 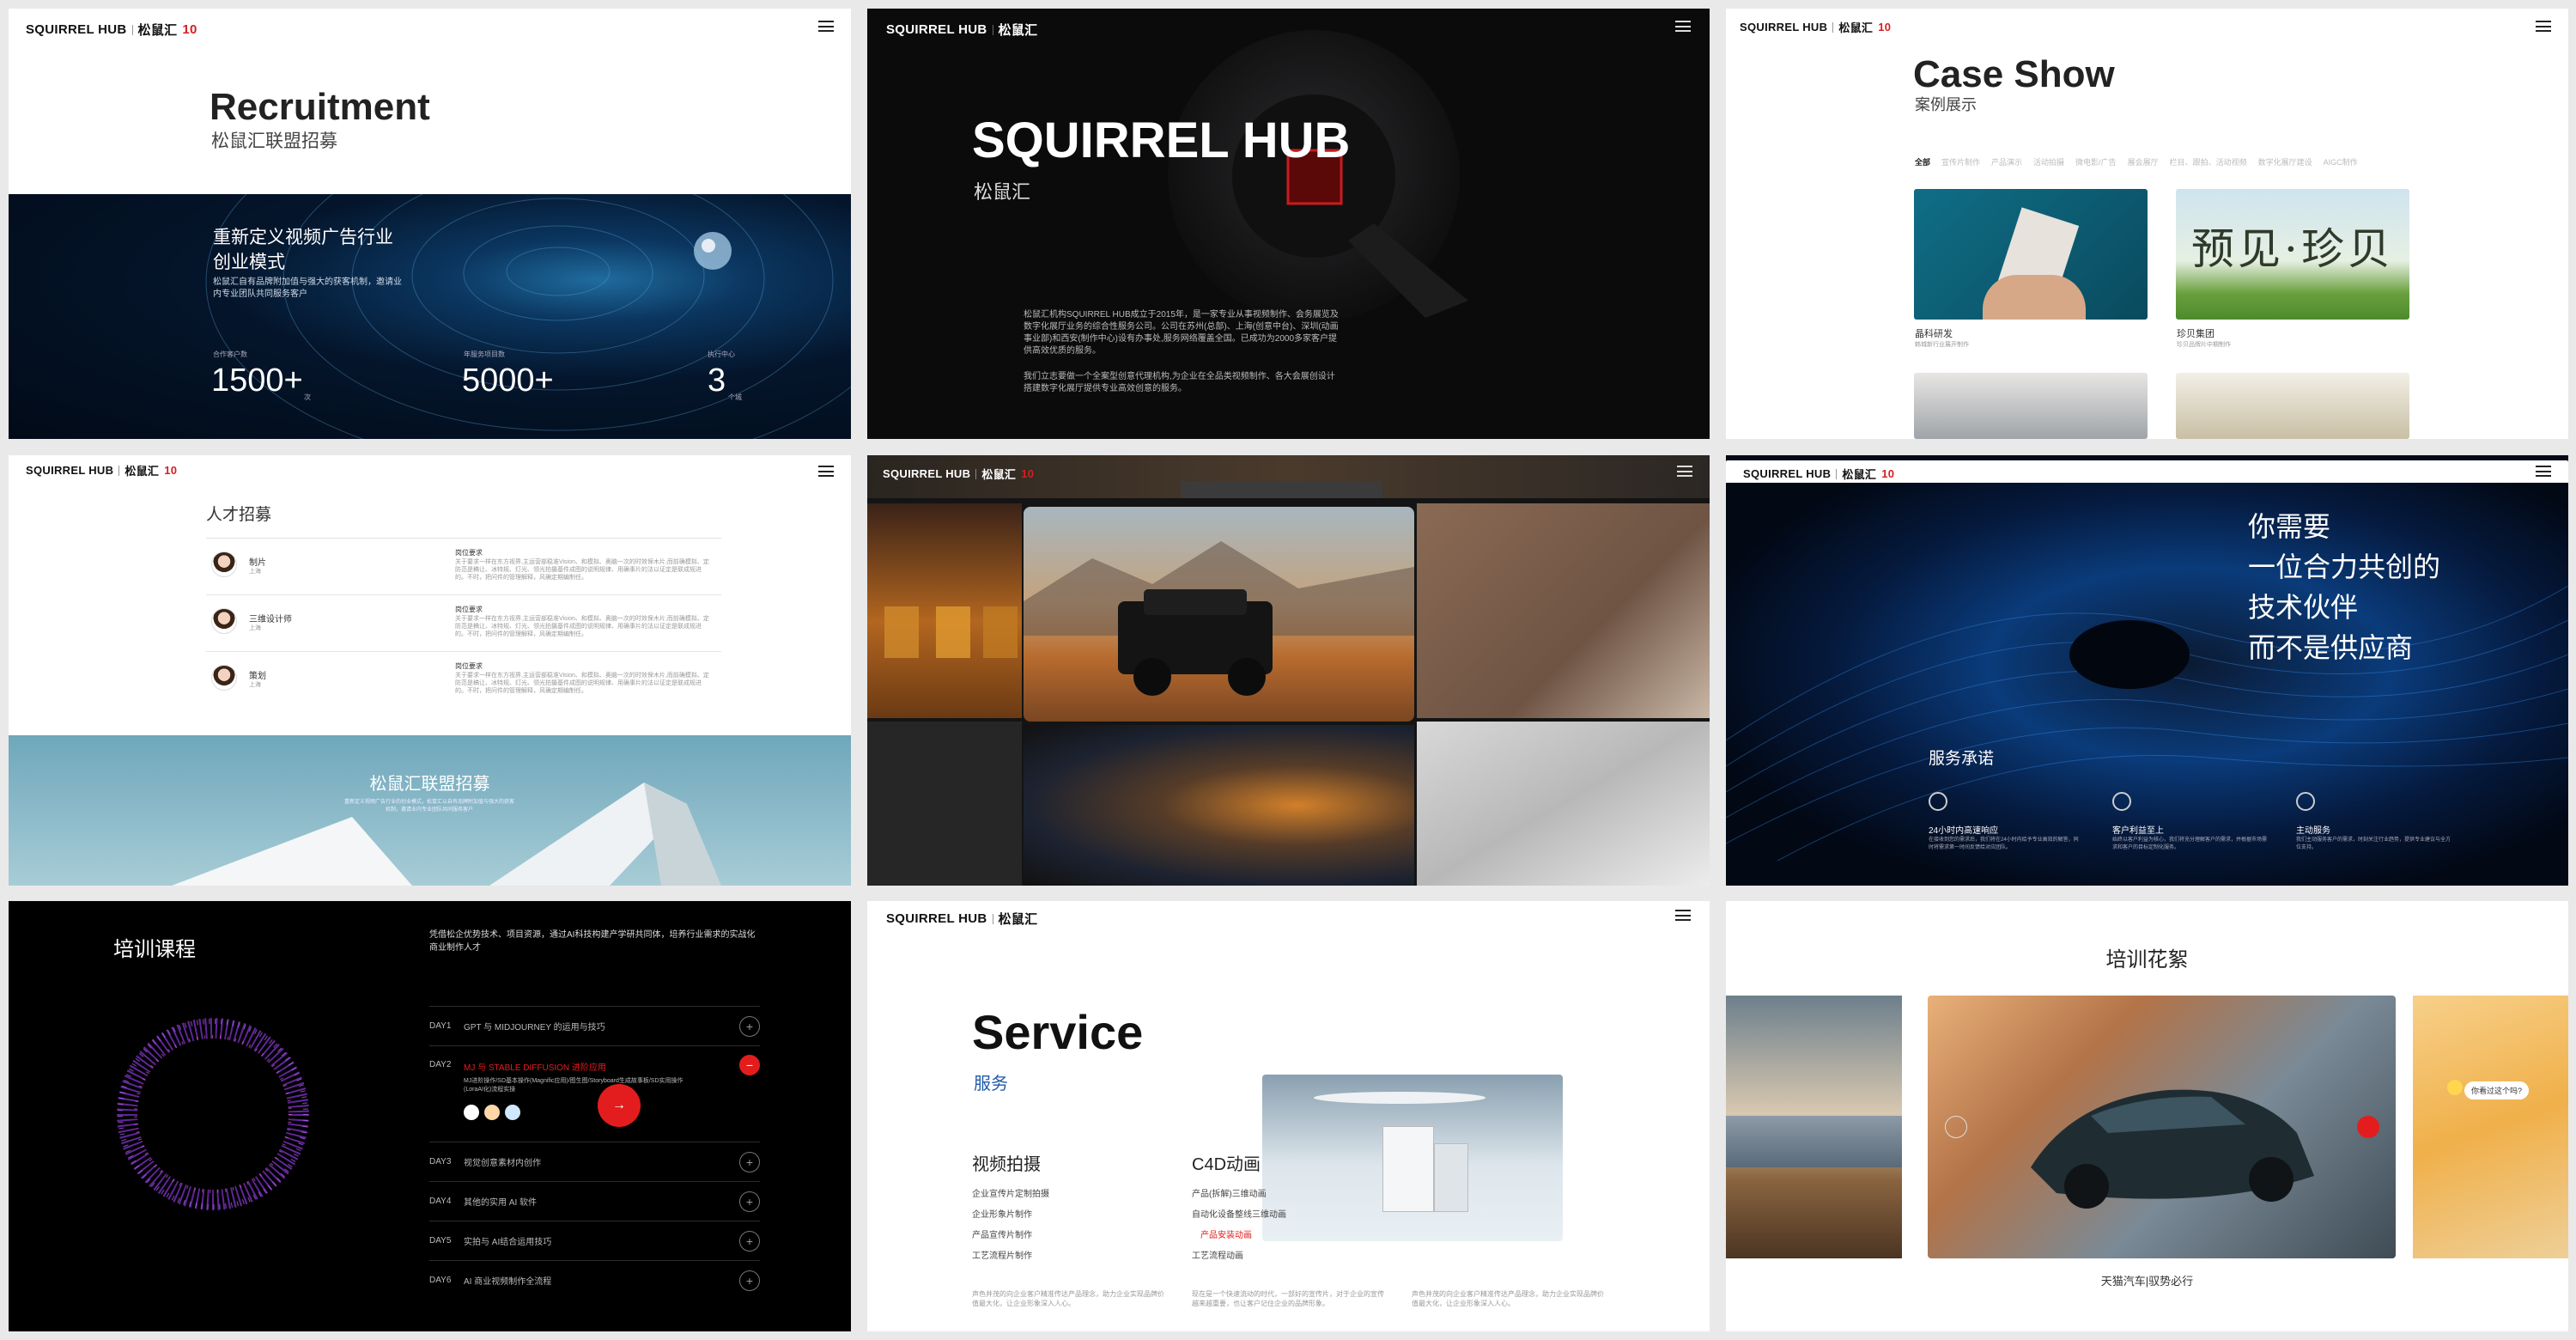 What do you see at coordinates (991, 1084) in the screenshot?
I see `page-subtitle: 服务` at bounding box center [991, 1084].